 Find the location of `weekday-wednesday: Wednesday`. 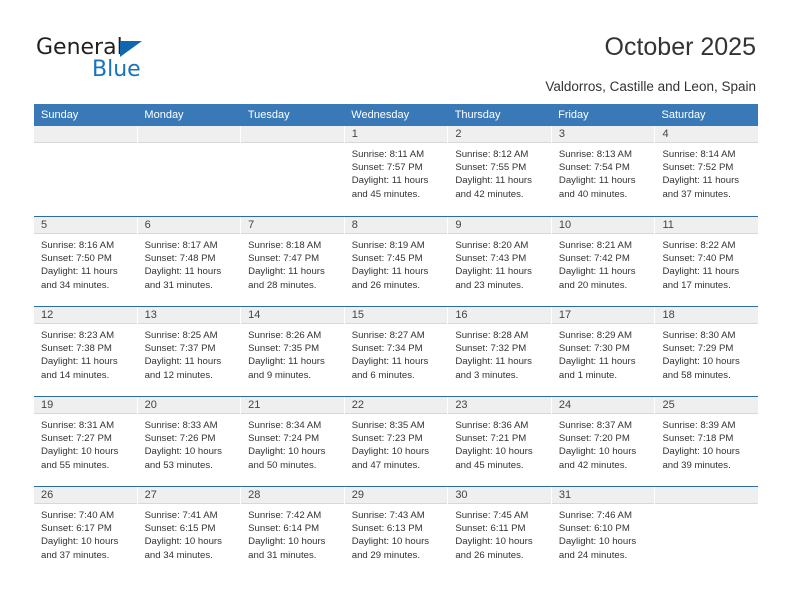

weekday-wednesday: Wednesday is located at coordinates (380, 115).